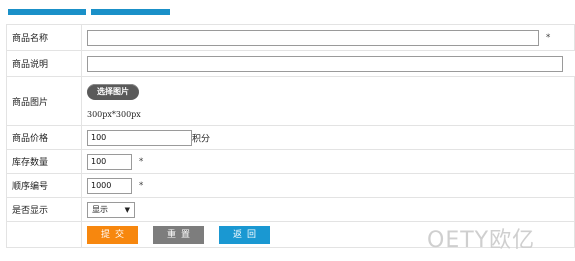  I want to click on order-input, so click(109, 185).